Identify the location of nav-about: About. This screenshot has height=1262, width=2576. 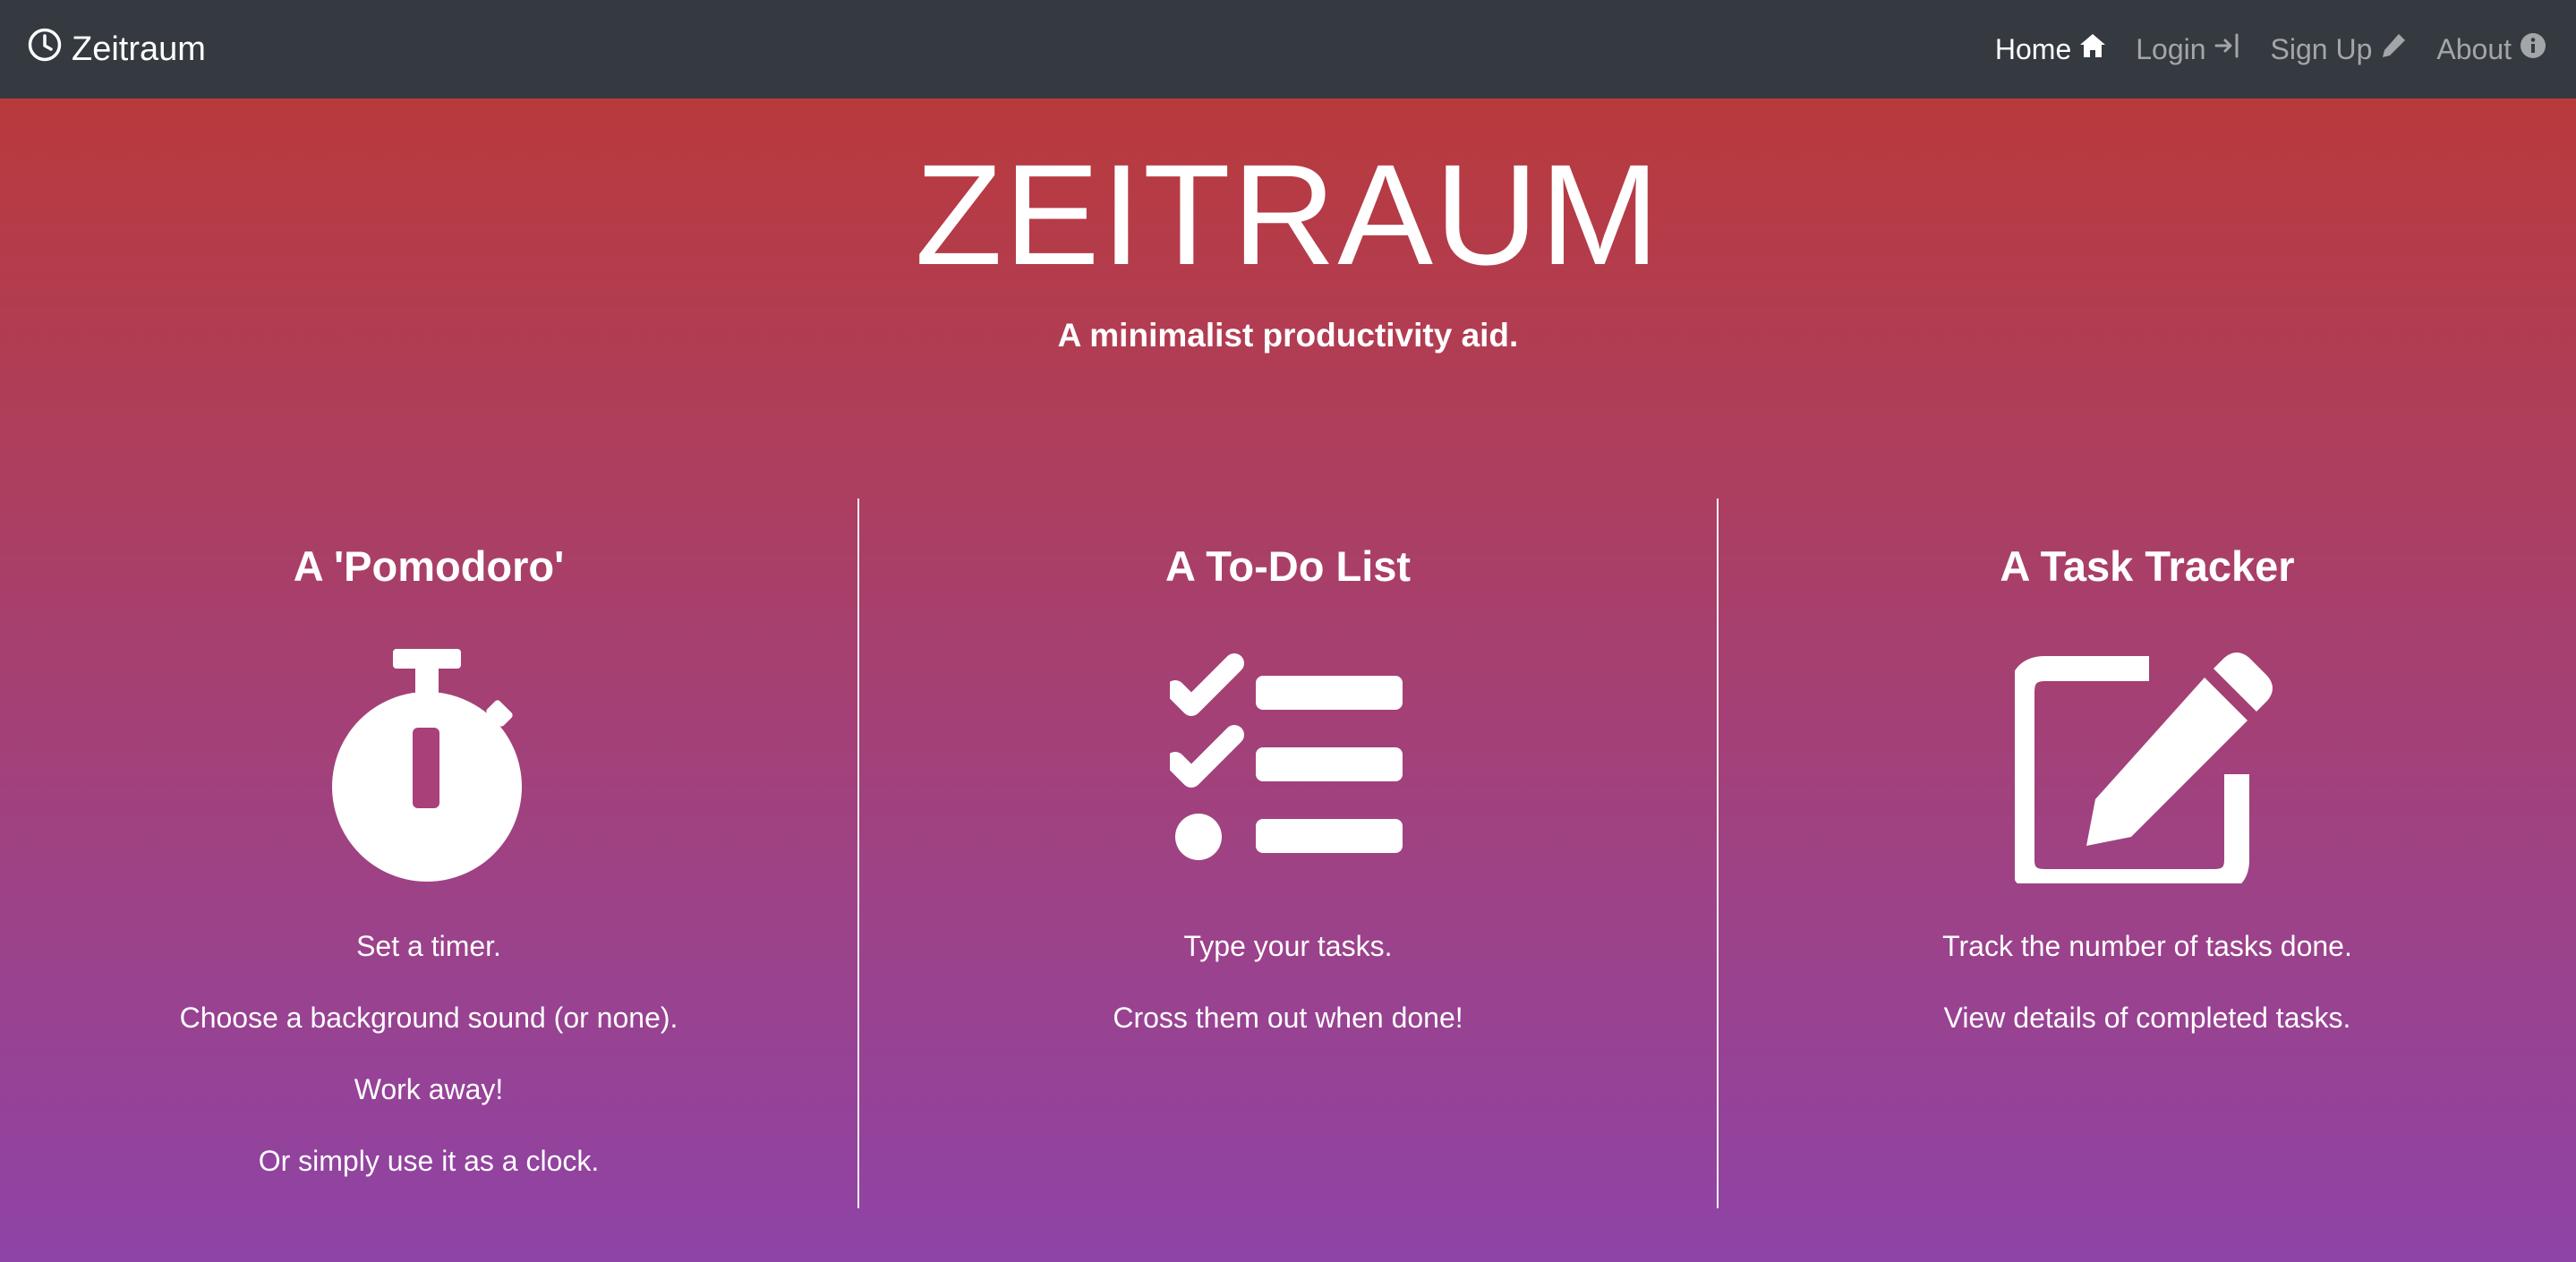
(2491, 49).